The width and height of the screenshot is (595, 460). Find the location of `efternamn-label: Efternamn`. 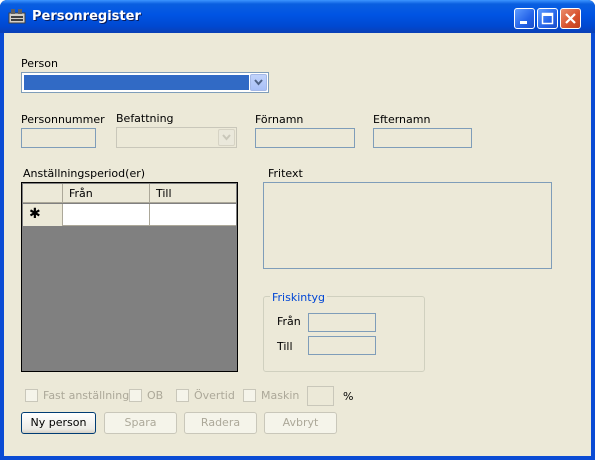

efternamn-label: Efternamn is located at coordinates (402, 119).